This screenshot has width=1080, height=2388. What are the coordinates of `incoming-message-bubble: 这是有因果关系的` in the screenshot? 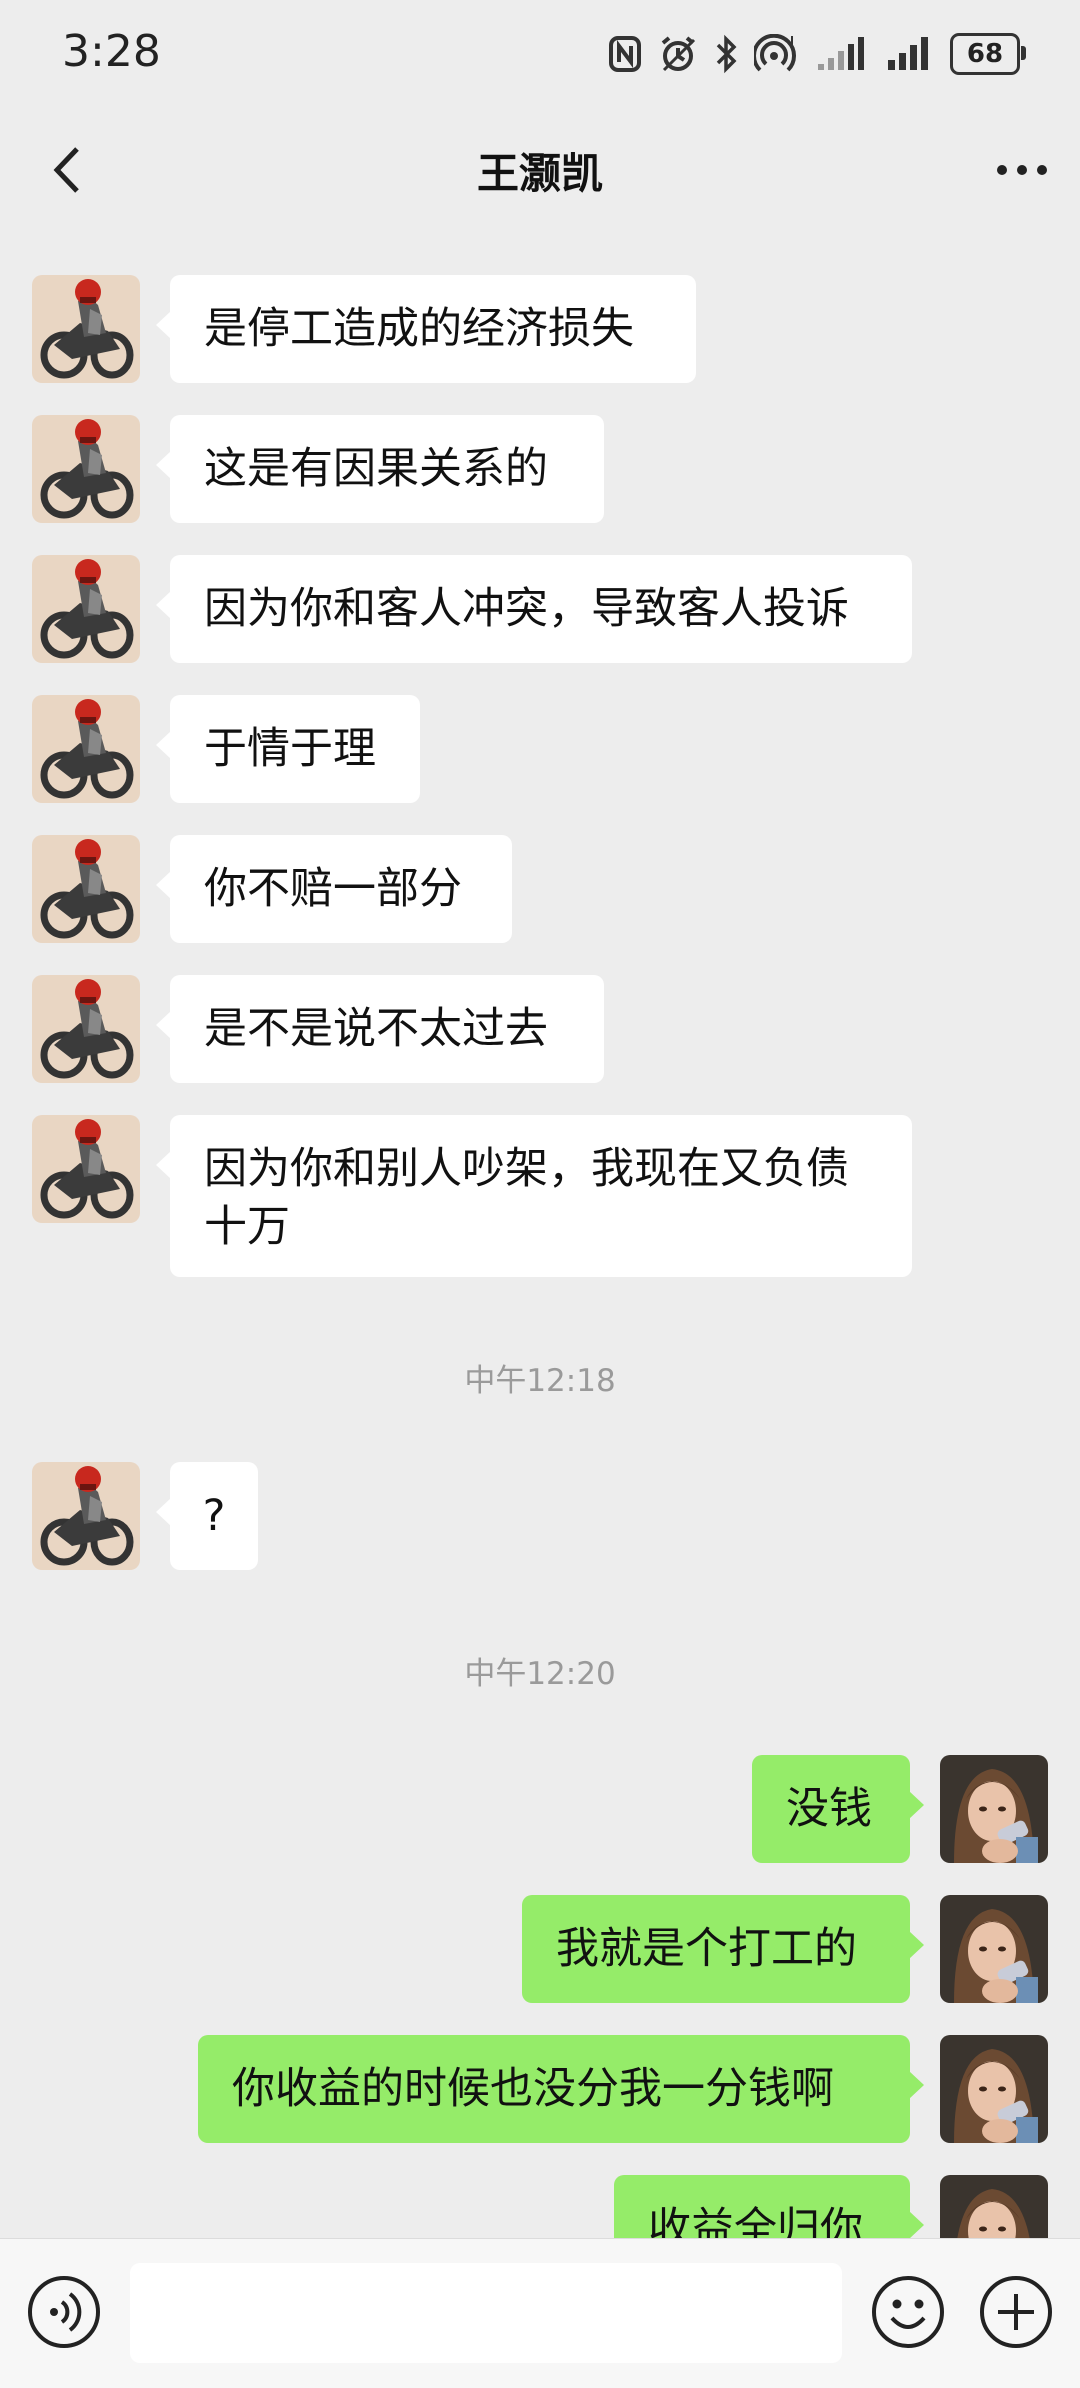 It's located at (380, 469).